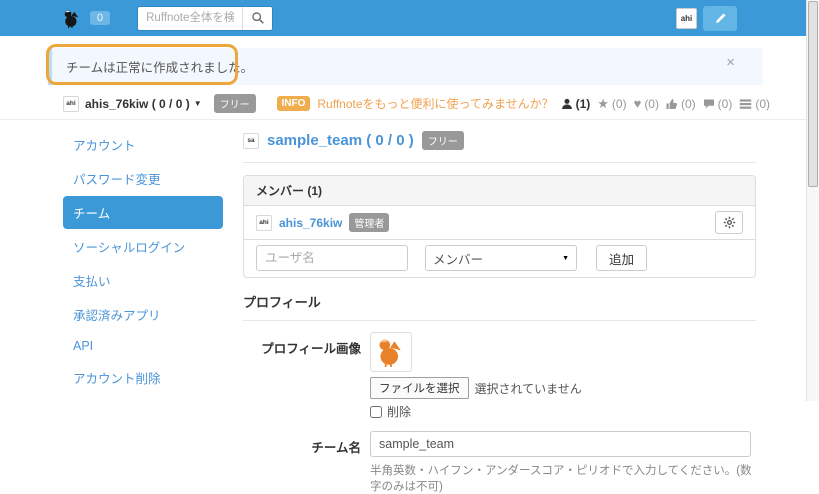 The height and width of the screenshot is (494, 819). Describe the element at coordinates (812, 200) in the screenshot. I see `vertical-scrollbar` at that location.